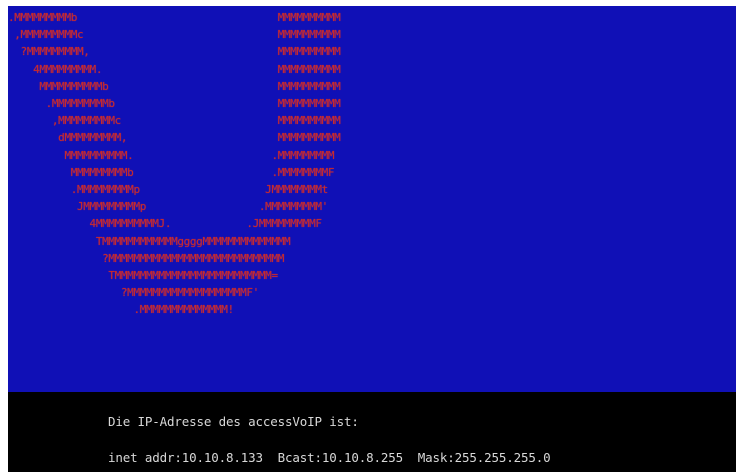 This screenshot has width=736, height=472. Describe the element at coordinates (168, 190) in the screenshot. I see `ascii-art-line: .MMMMMMMMMp JMMMMMMMMt` at that location.